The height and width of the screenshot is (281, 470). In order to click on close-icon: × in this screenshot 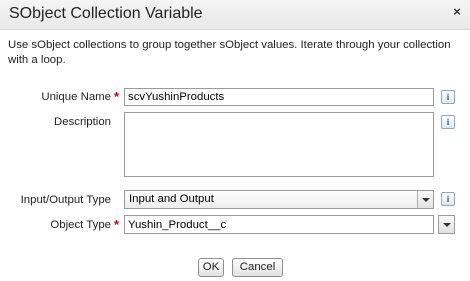, I will do `click(457, 12)`.